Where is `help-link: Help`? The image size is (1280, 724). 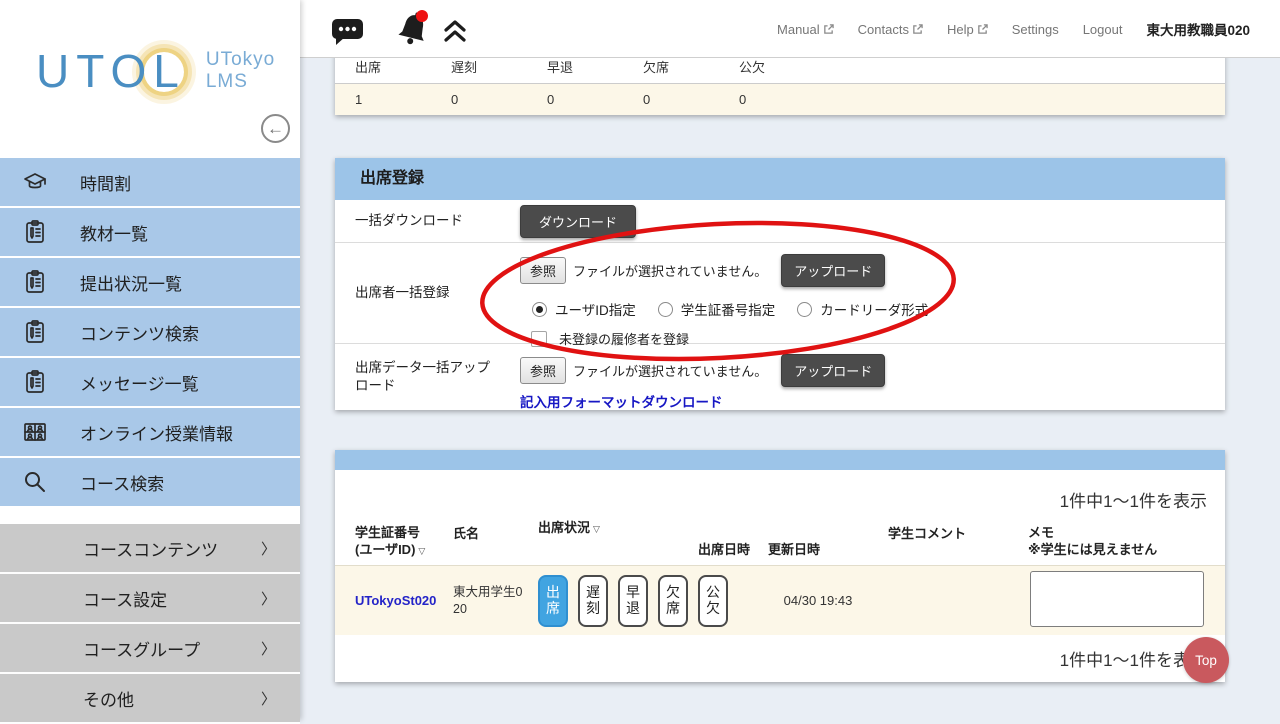 help-link: Help is located at coordinates (967, 29).